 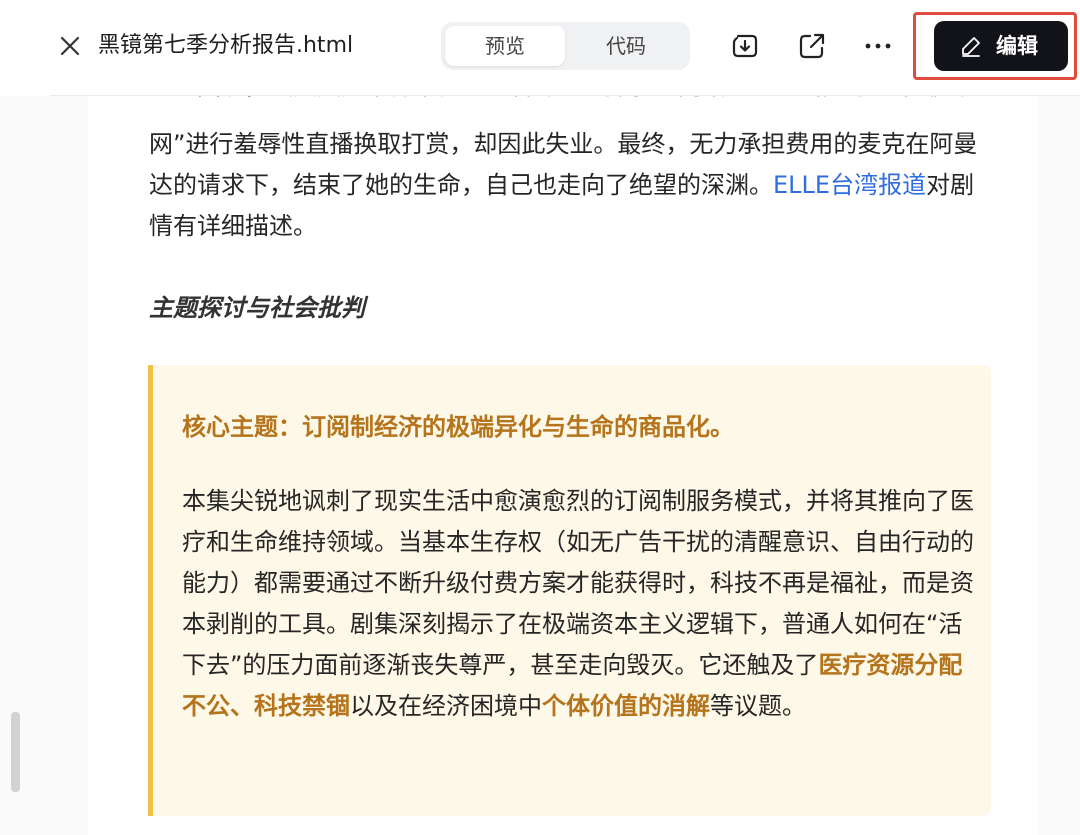 I want to click on share-icon, so click(x=812, y=46).